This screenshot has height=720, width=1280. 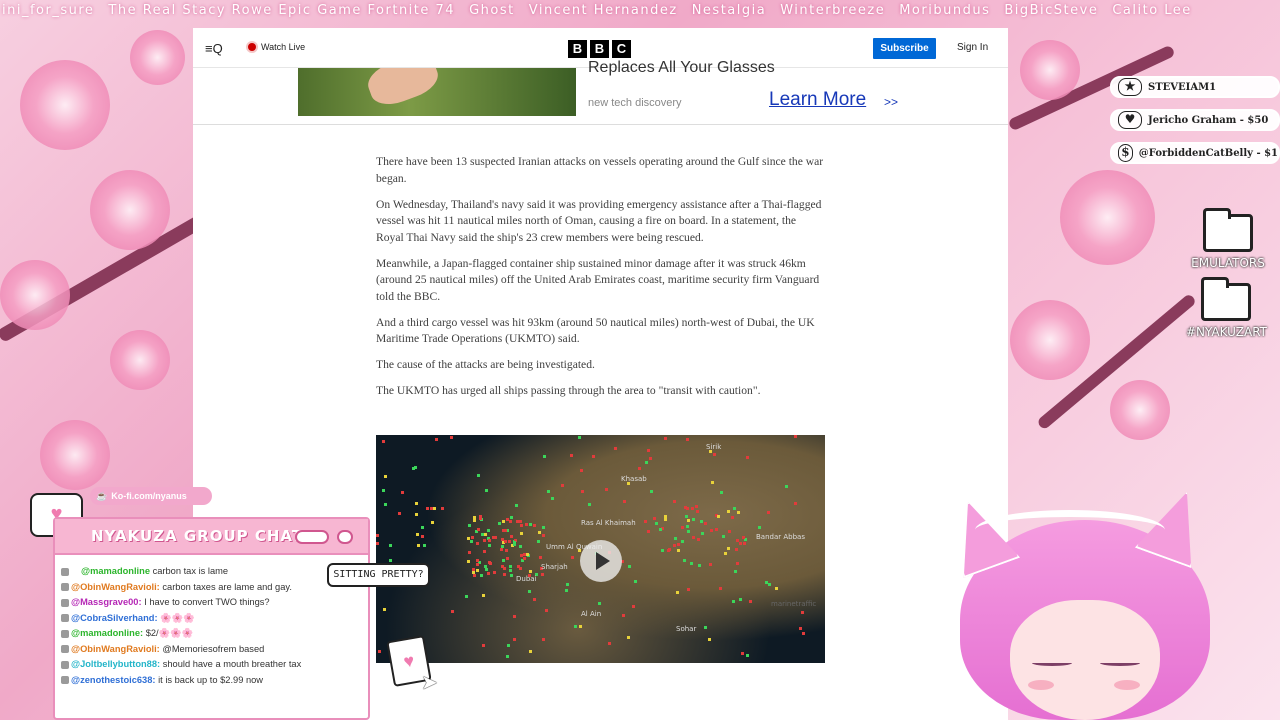 What do you see at coordinates (681, 67) in the screenshot?
I see `ad-headline: Replaces All Your Glasses` at bounding box center [681, 67].